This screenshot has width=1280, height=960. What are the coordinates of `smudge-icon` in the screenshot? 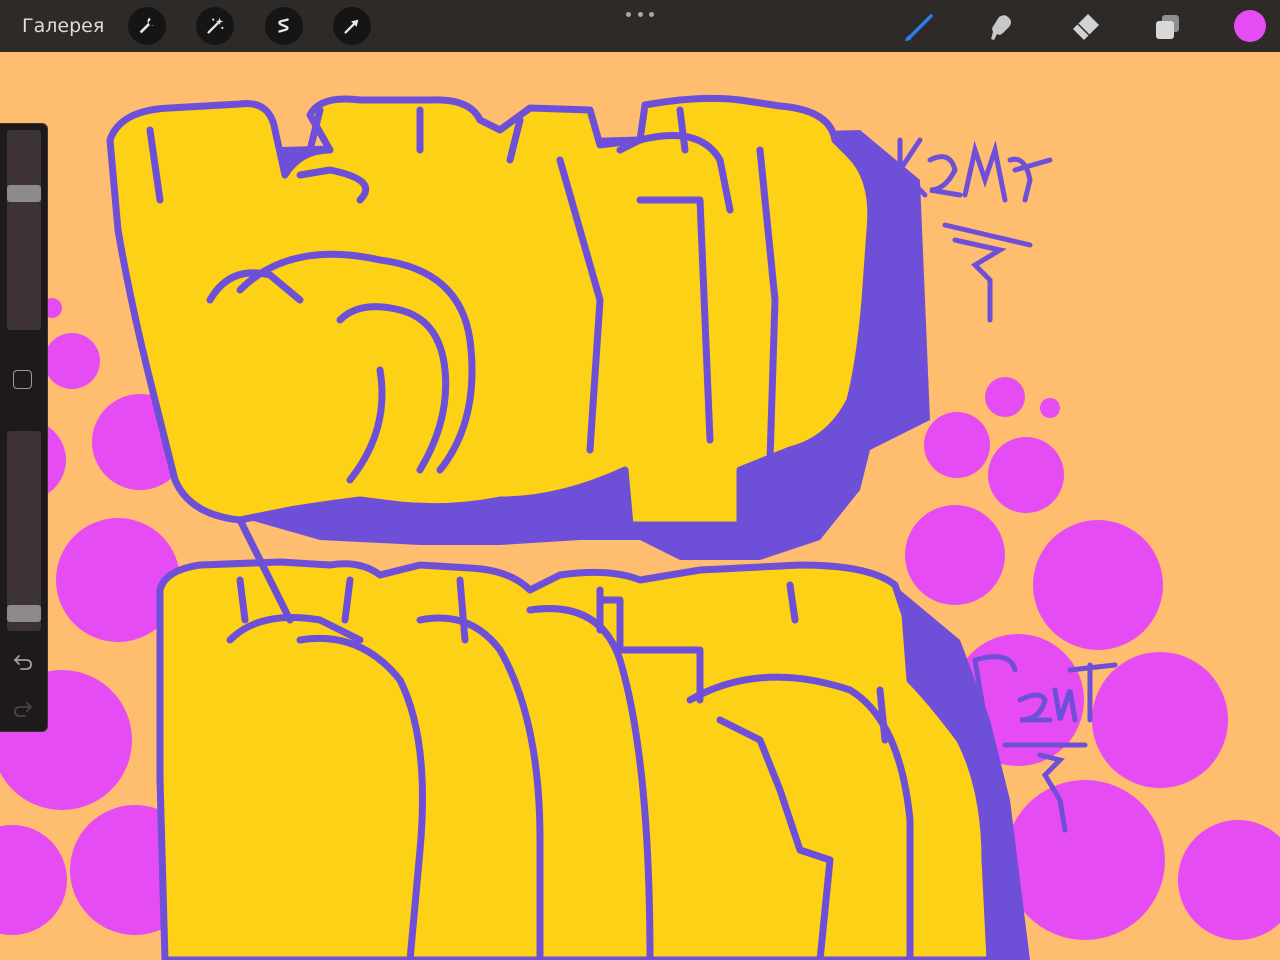 It's located at (1001, 28).